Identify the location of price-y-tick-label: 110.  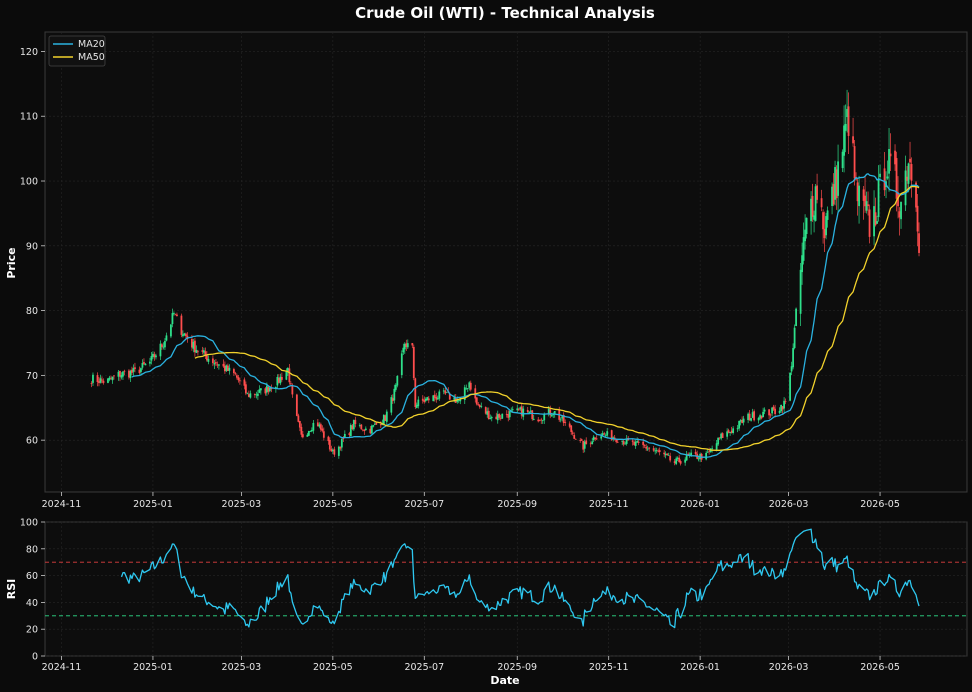
(29, 117).